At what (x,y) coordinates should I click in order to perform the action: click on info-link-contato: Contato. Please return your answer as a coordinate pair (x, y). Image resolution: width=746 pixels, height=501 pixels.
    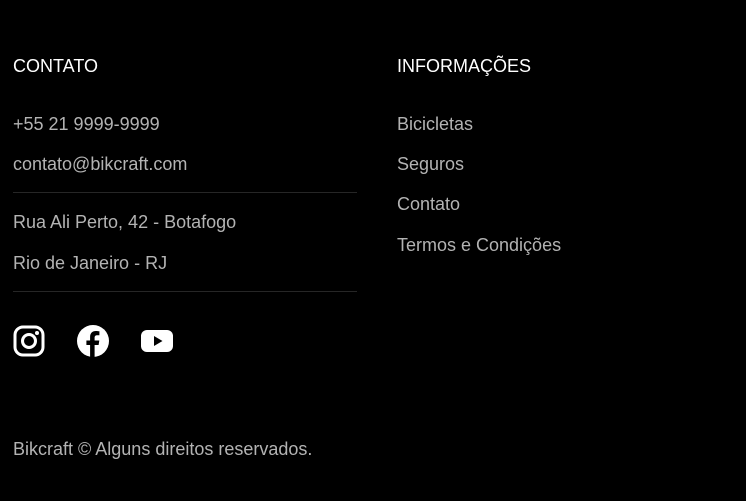
    Looking at the image, I should click on (428, 204).